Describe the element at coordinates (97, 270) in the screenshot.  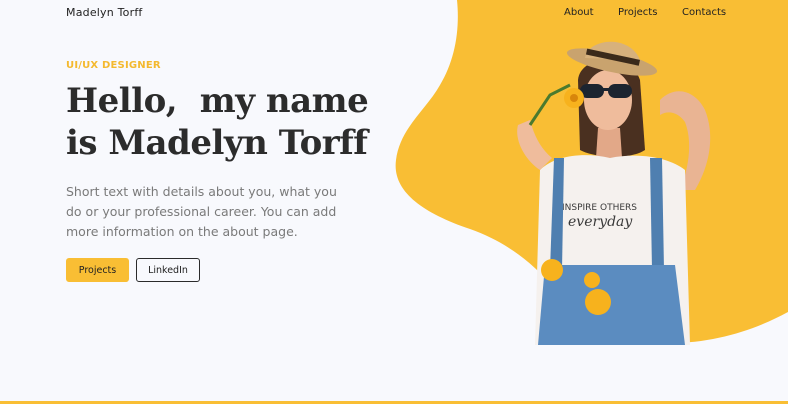
I see `projects-button: Projects` at that location.